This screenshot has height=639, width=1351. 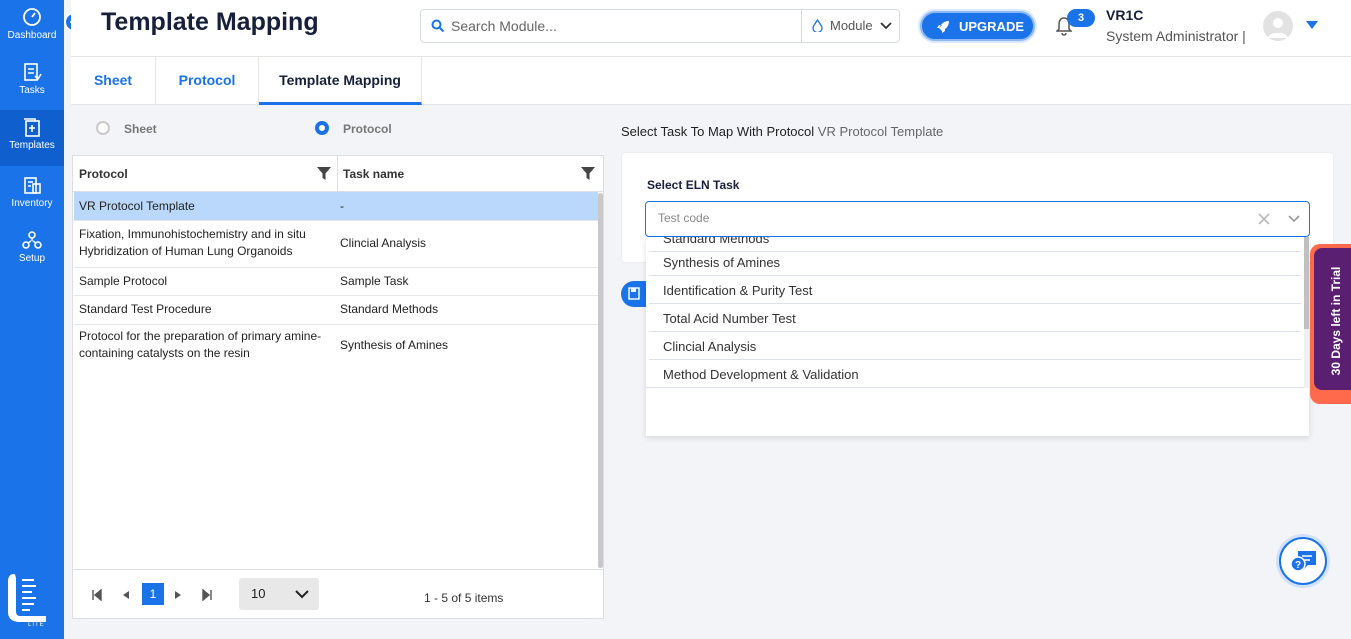 I want to click on user-icon, so click(x=1278, y=28).